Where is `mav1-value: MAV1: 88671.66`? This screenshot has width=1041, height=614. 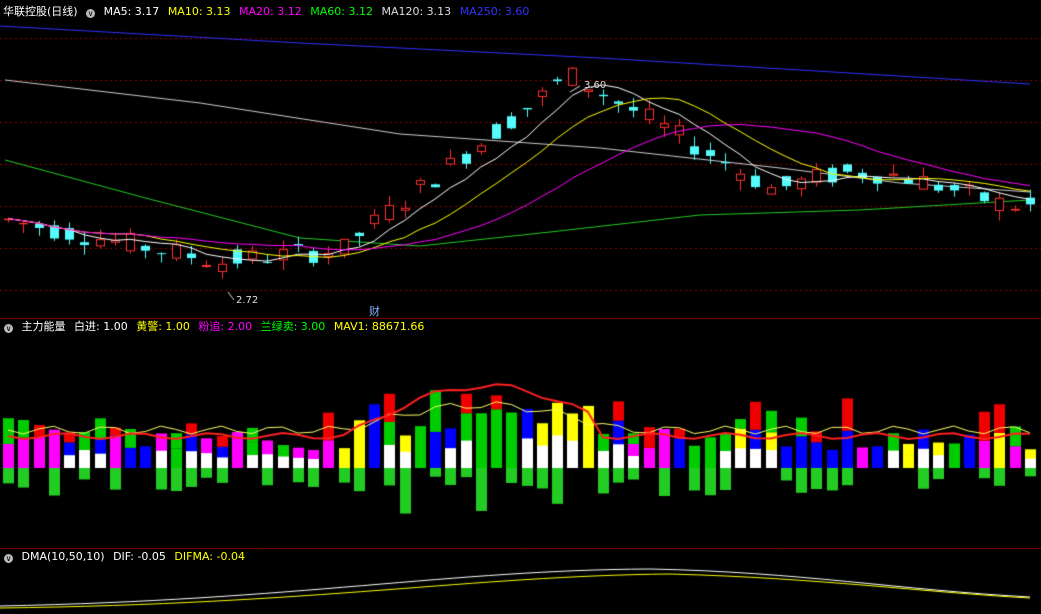 mav1-value: MAV1: 88671.66 is located at coordinates (379, 326).